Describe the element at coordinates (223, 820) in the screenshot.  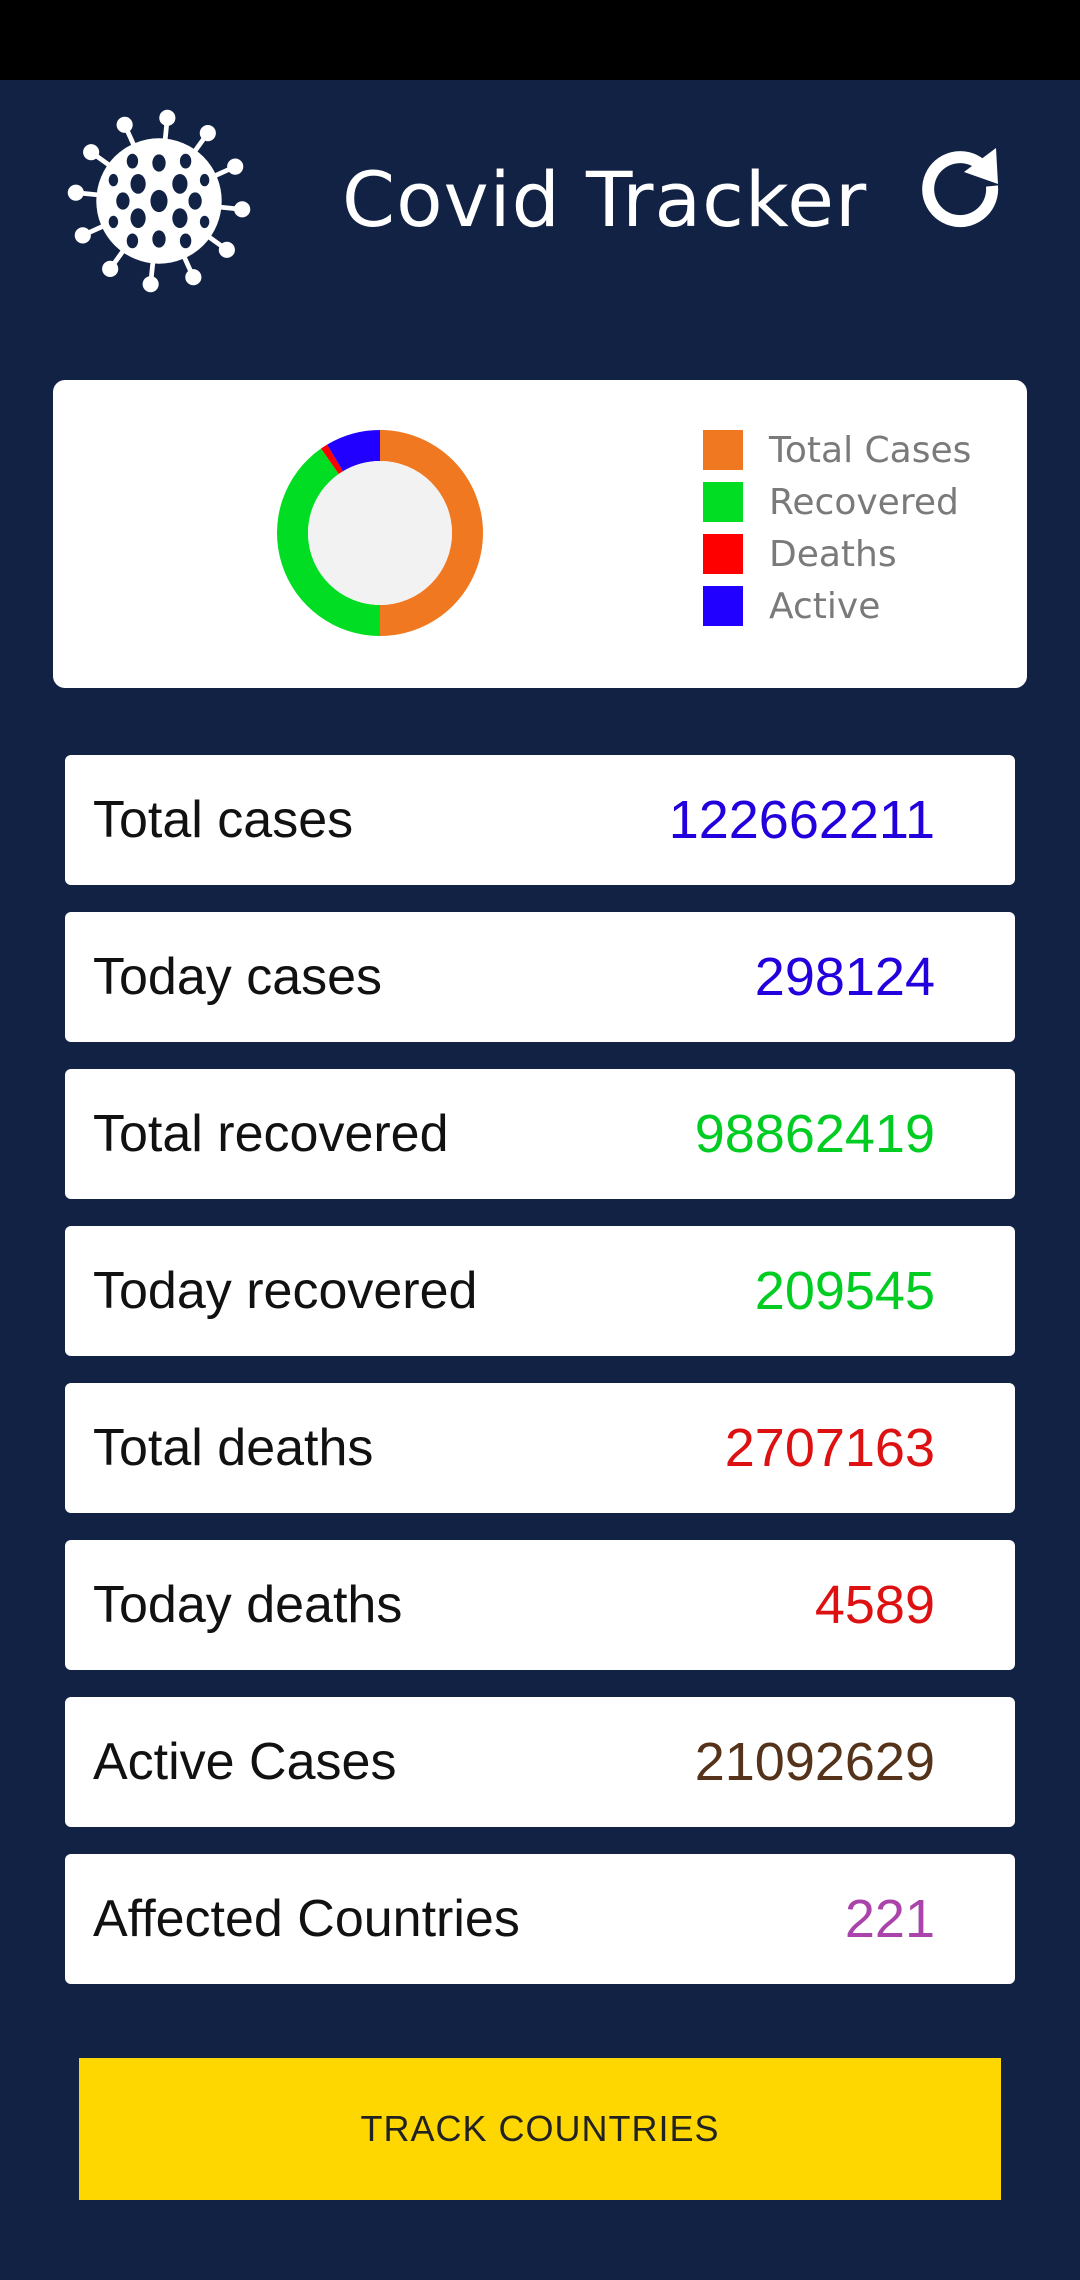
I see `stat-label: Total cases` at that location.